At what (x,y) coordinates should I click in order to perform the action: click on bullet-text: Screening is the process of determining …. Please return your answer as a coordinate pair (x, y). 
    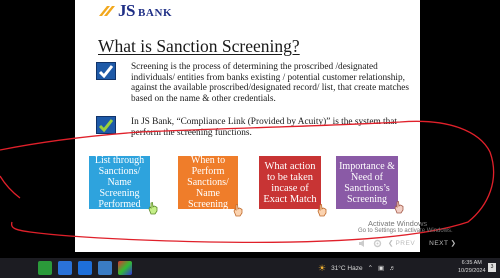
    Looking at the image, I should click on (270, 83).